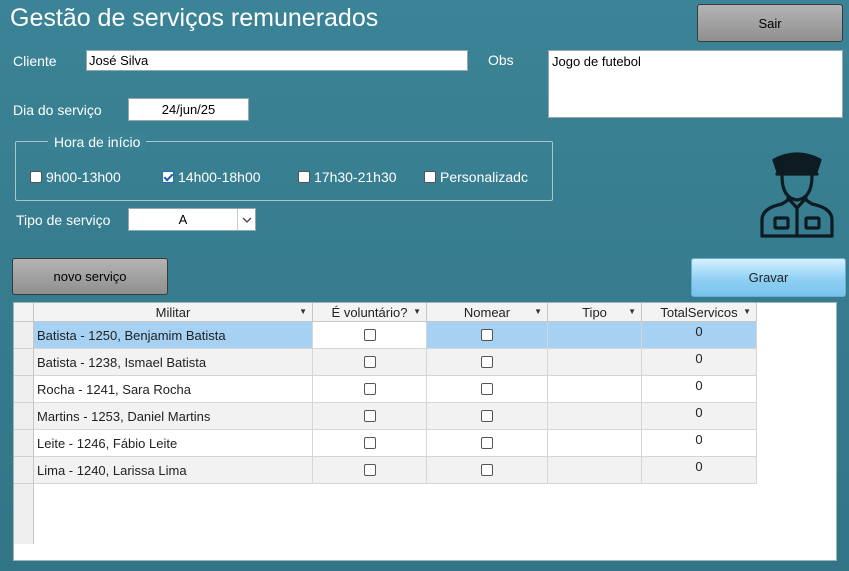 The image size is (849, 571). Describe the element at coordinates (277, 60) in the screenshot. I see `cliente-input` at that location.